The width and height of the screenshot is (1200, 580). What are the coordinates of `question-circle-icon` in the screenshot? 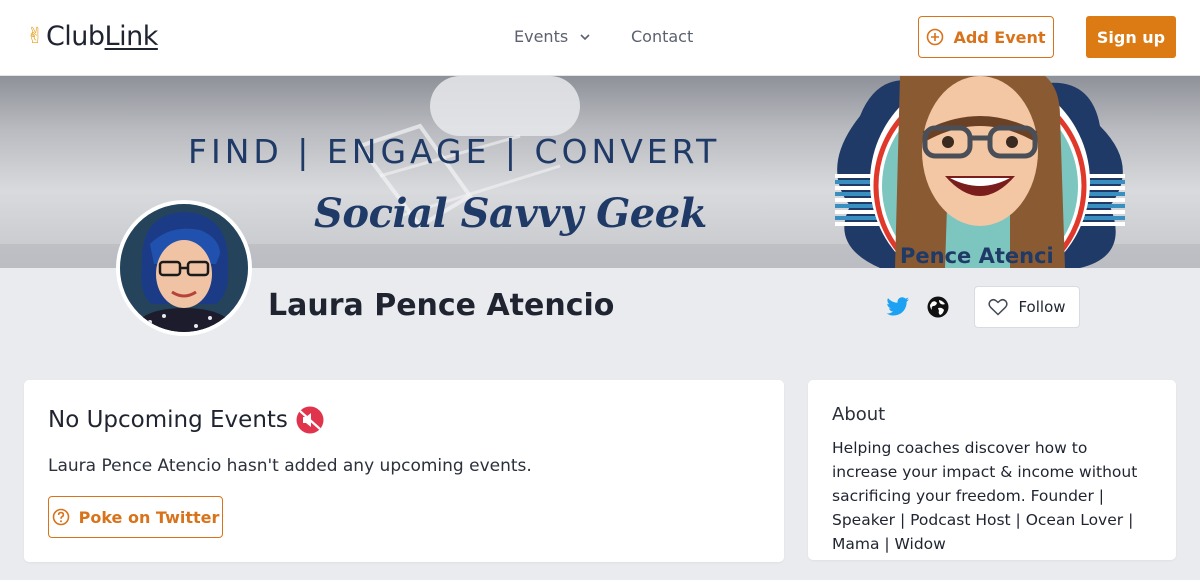 It's located at (60, 517).